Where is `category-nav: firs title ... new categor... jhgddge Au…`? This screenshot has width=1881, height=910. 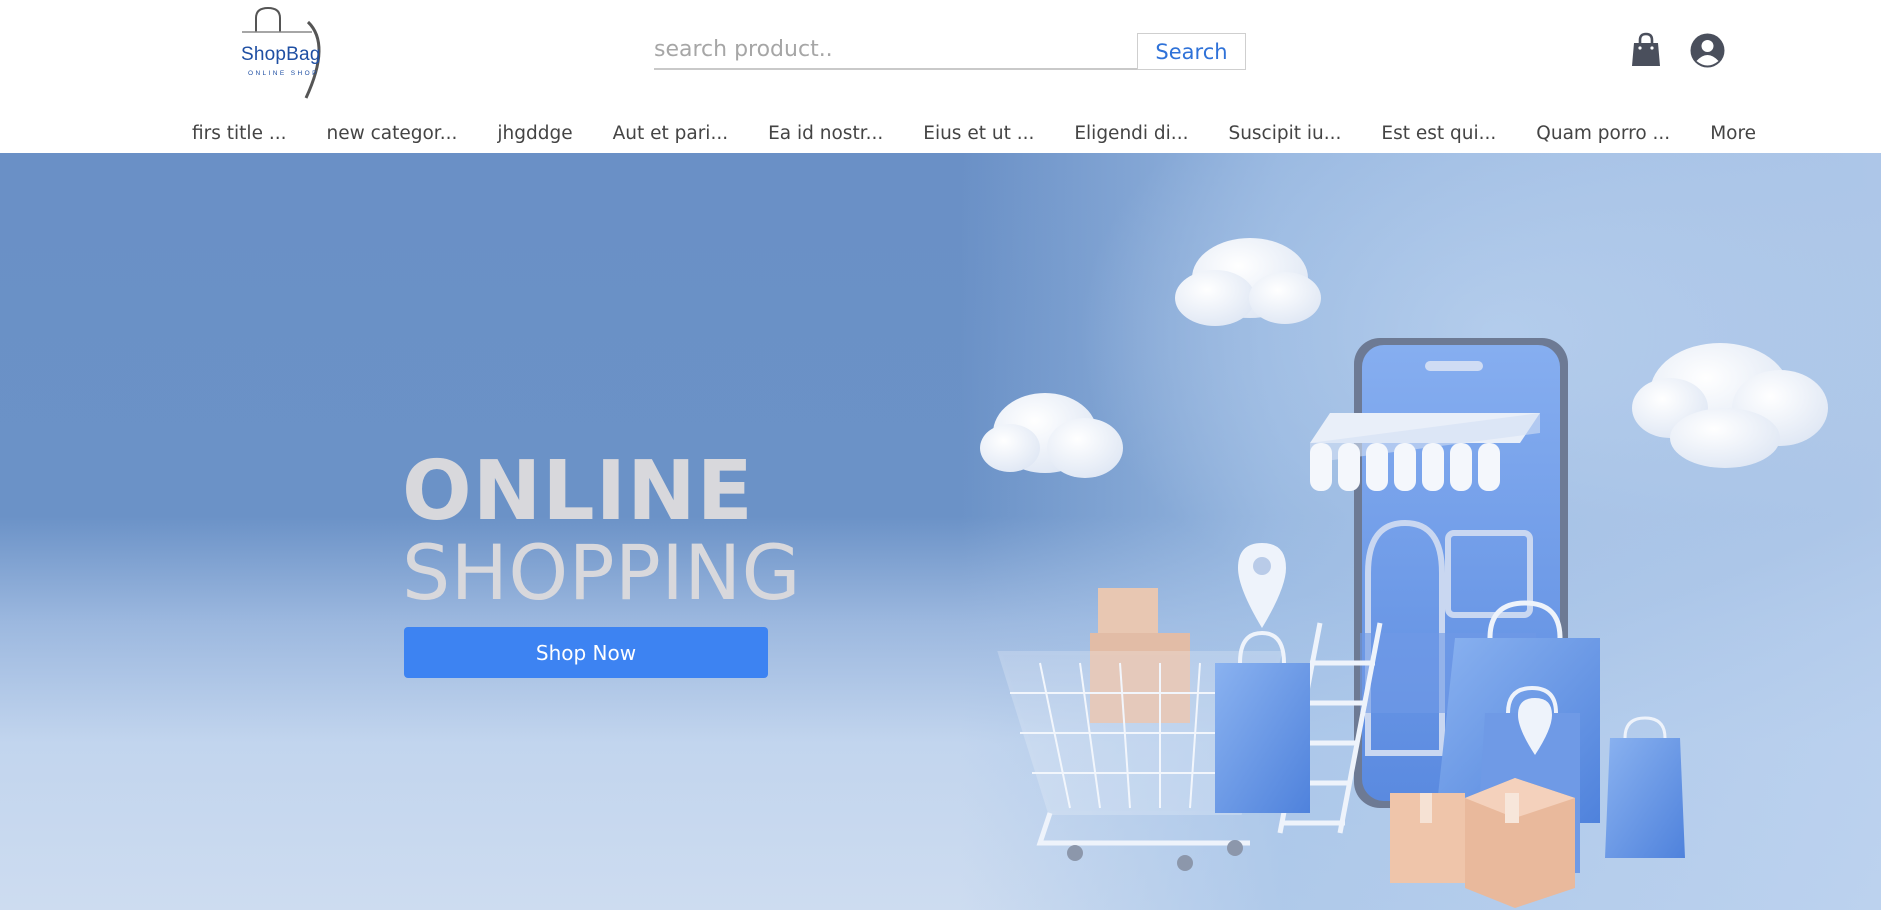 category-nav: firs title ... new categor... jhgddge Au… is located at coordinates (974, 133).